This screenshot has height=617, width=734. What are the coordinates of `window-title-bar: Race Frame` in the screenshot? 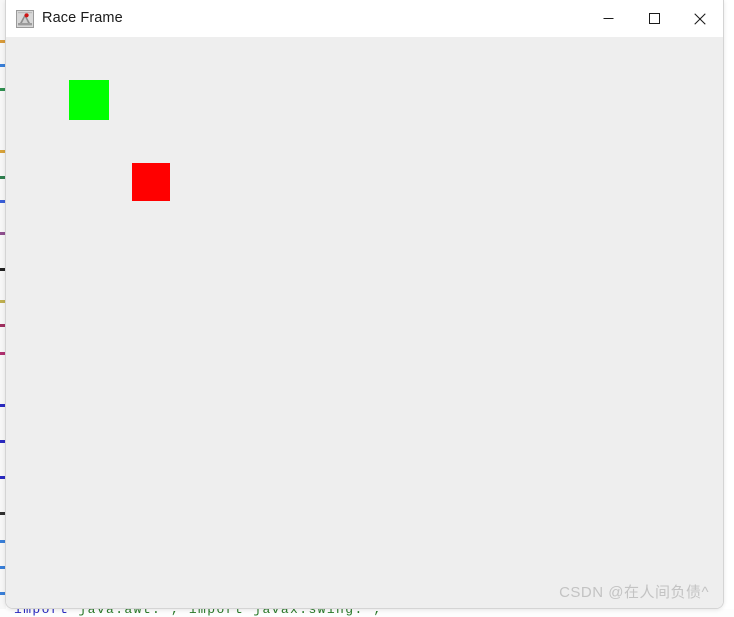 It's located at (364, 18).